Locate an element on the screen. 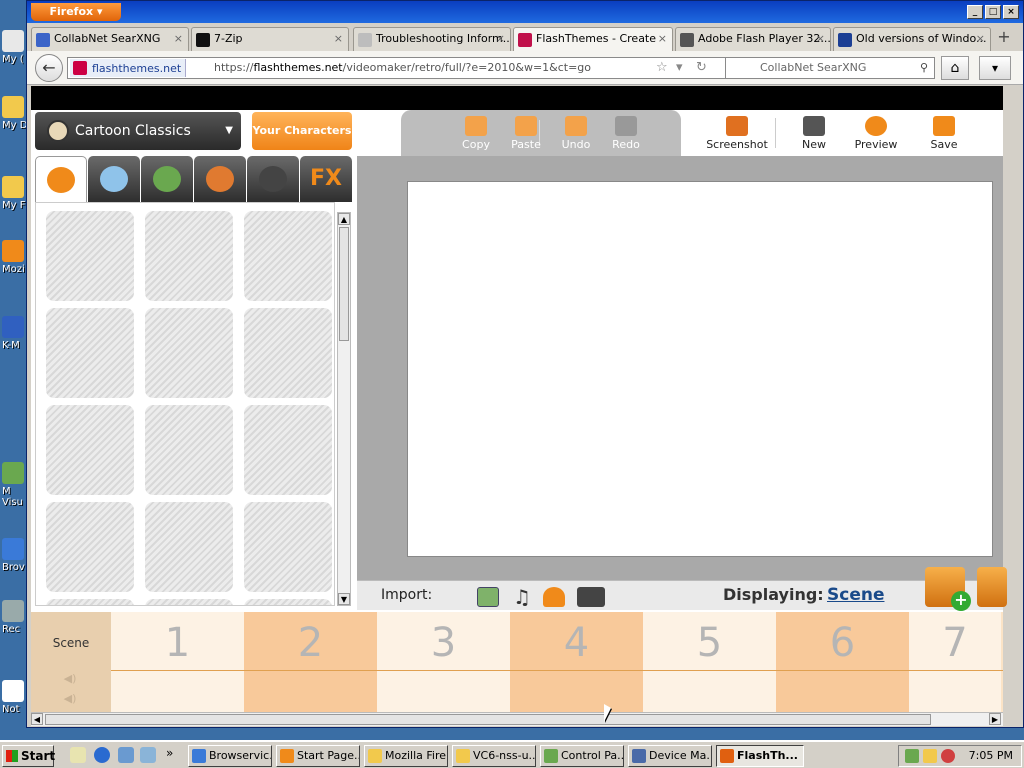 This screenshot has height=768, width=1024. desktop-icon: My D is located at coordinates (15, 120).